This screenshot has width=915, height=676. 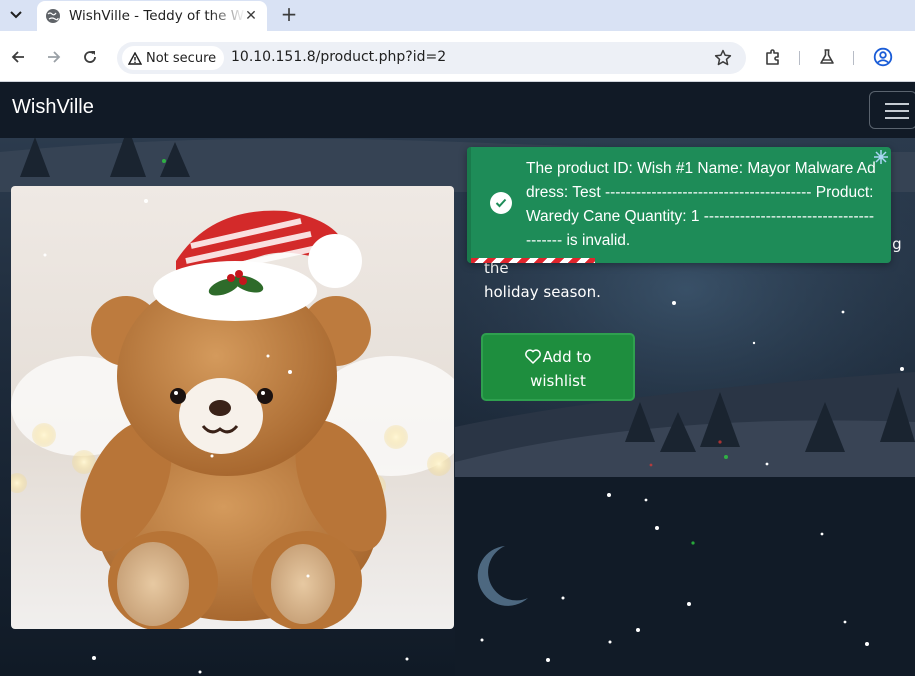 What do you see at coordinates (558, 381) in the screenshot?
I see `wishlist-label-line2: wishlist` at bounding box center [558, 381].